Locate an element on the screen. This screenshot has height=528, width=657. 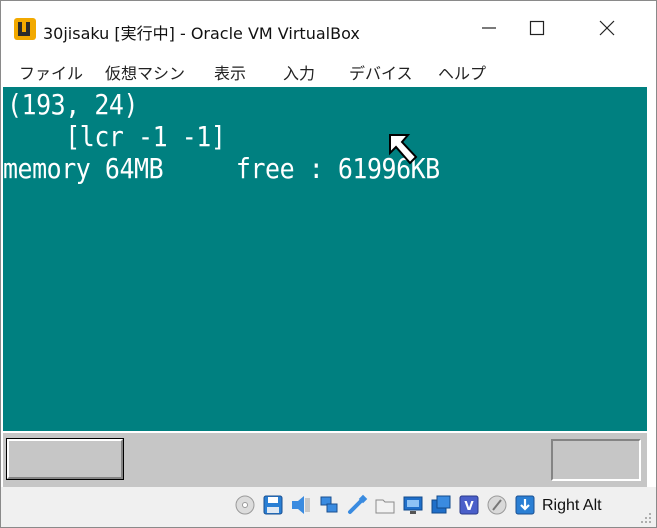
guest-taskbar-bar is located at coordinates (325, 459).